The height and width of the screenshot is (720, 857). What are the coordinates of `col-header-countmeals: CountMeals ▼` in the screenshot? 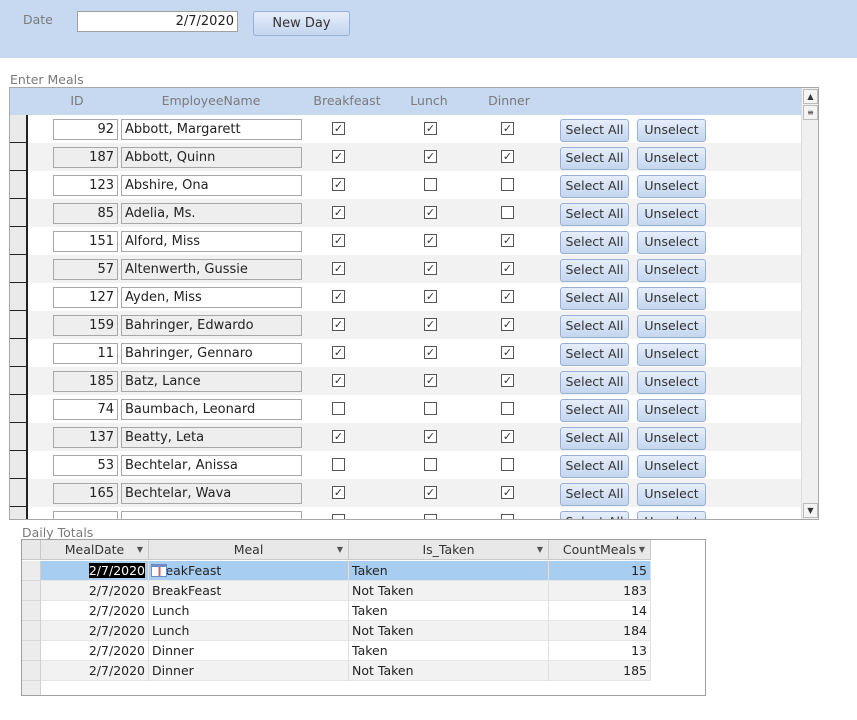 It's located at (600, 550).